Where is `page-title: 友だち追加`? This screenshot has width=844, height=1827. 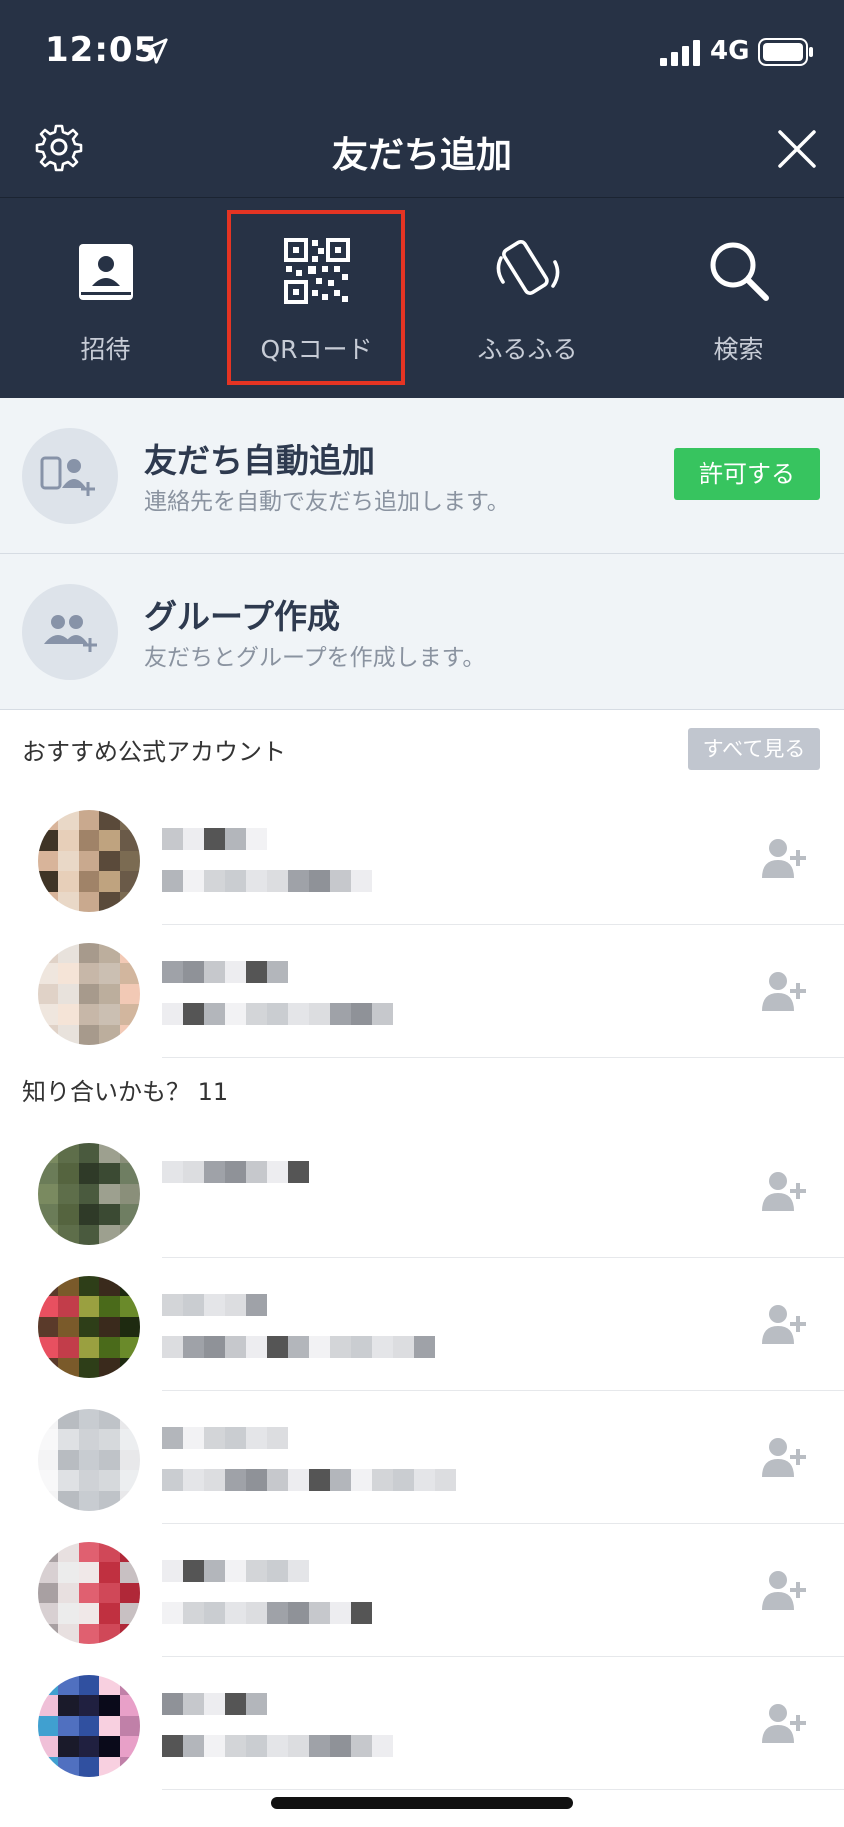 page-title: 友だち追加 is located at coordinates (421, 155).